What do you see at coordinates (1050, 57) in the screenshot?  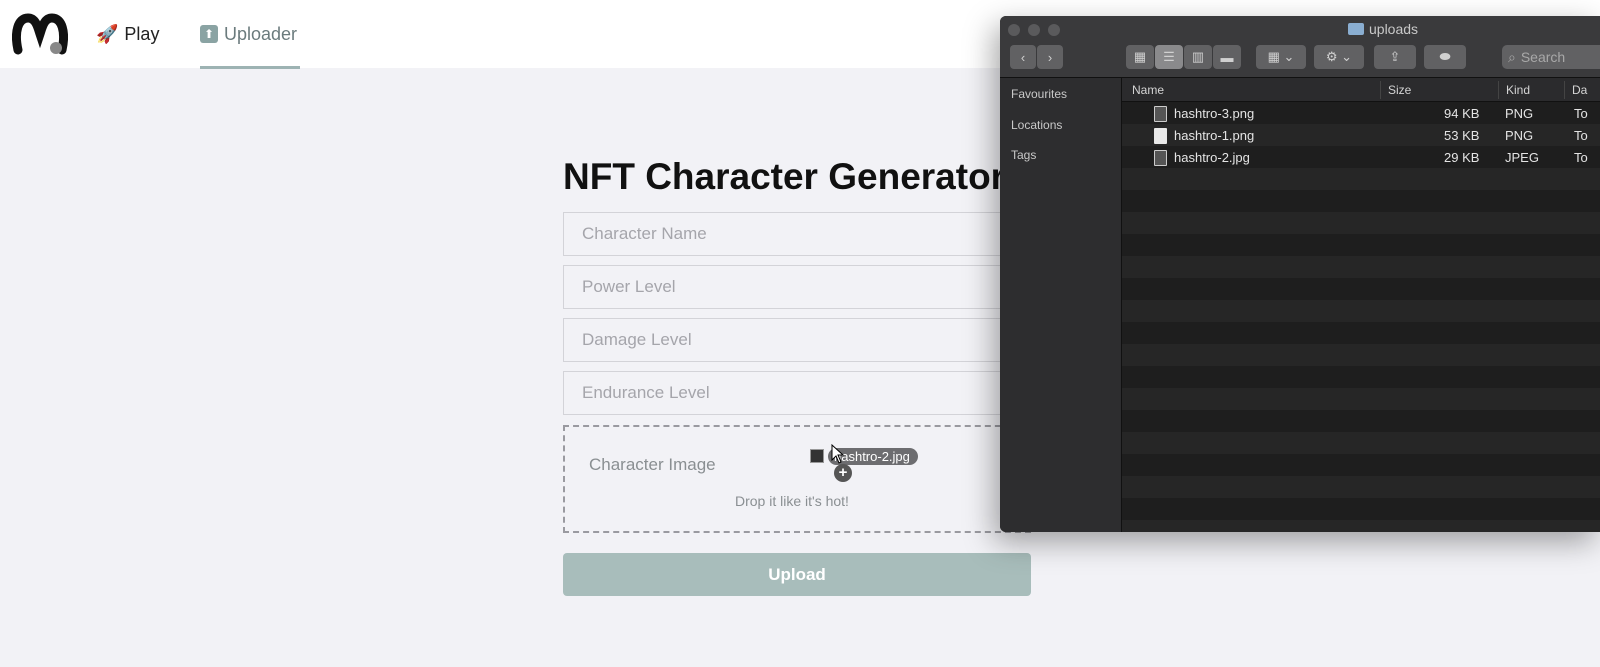 I see `forward-arrow-icon: ›` at bounding box center [1050, 57].